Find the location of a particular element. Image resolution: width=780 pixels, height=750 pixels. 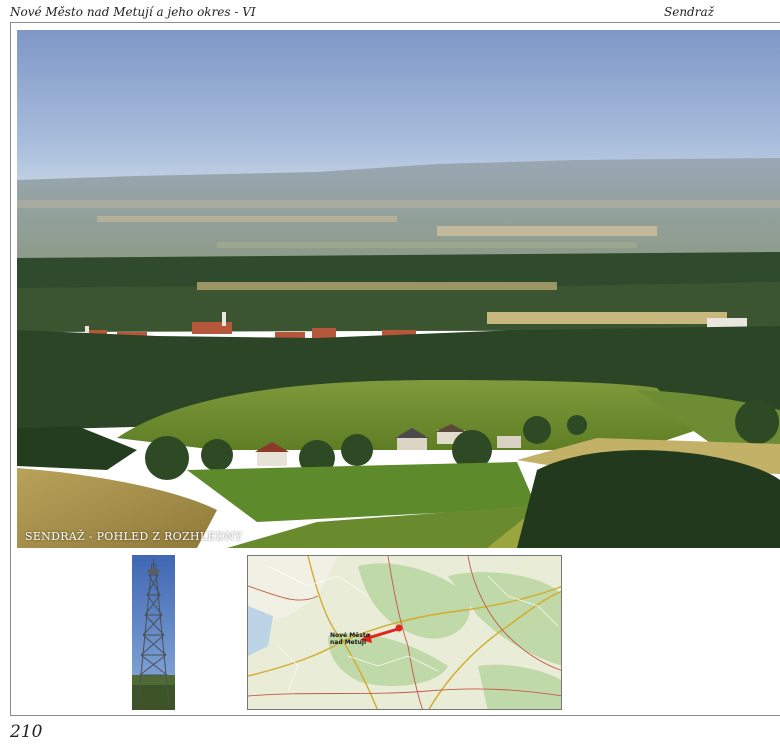

running-header-section: Sendraž is located at coordinates (689, 12).